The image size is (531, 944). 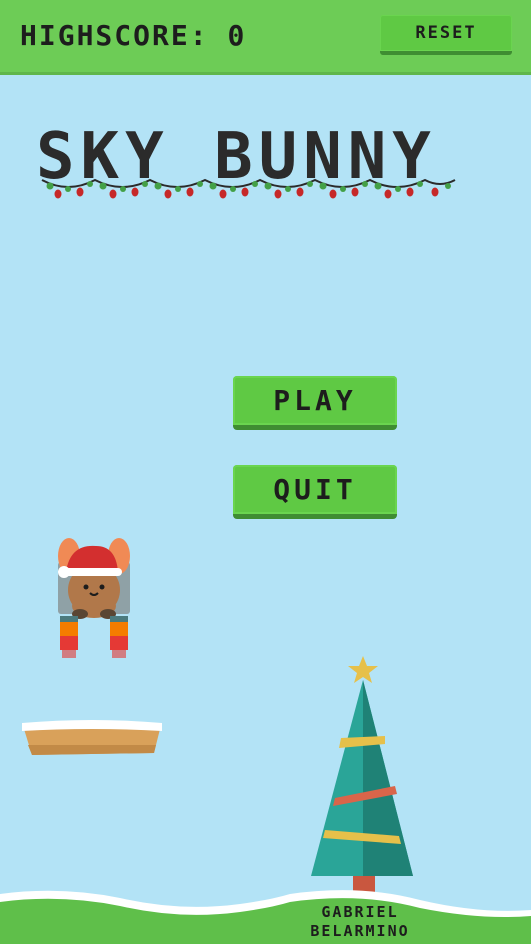 I want to click on highscore-value: 0, so click(x=237, y=35).